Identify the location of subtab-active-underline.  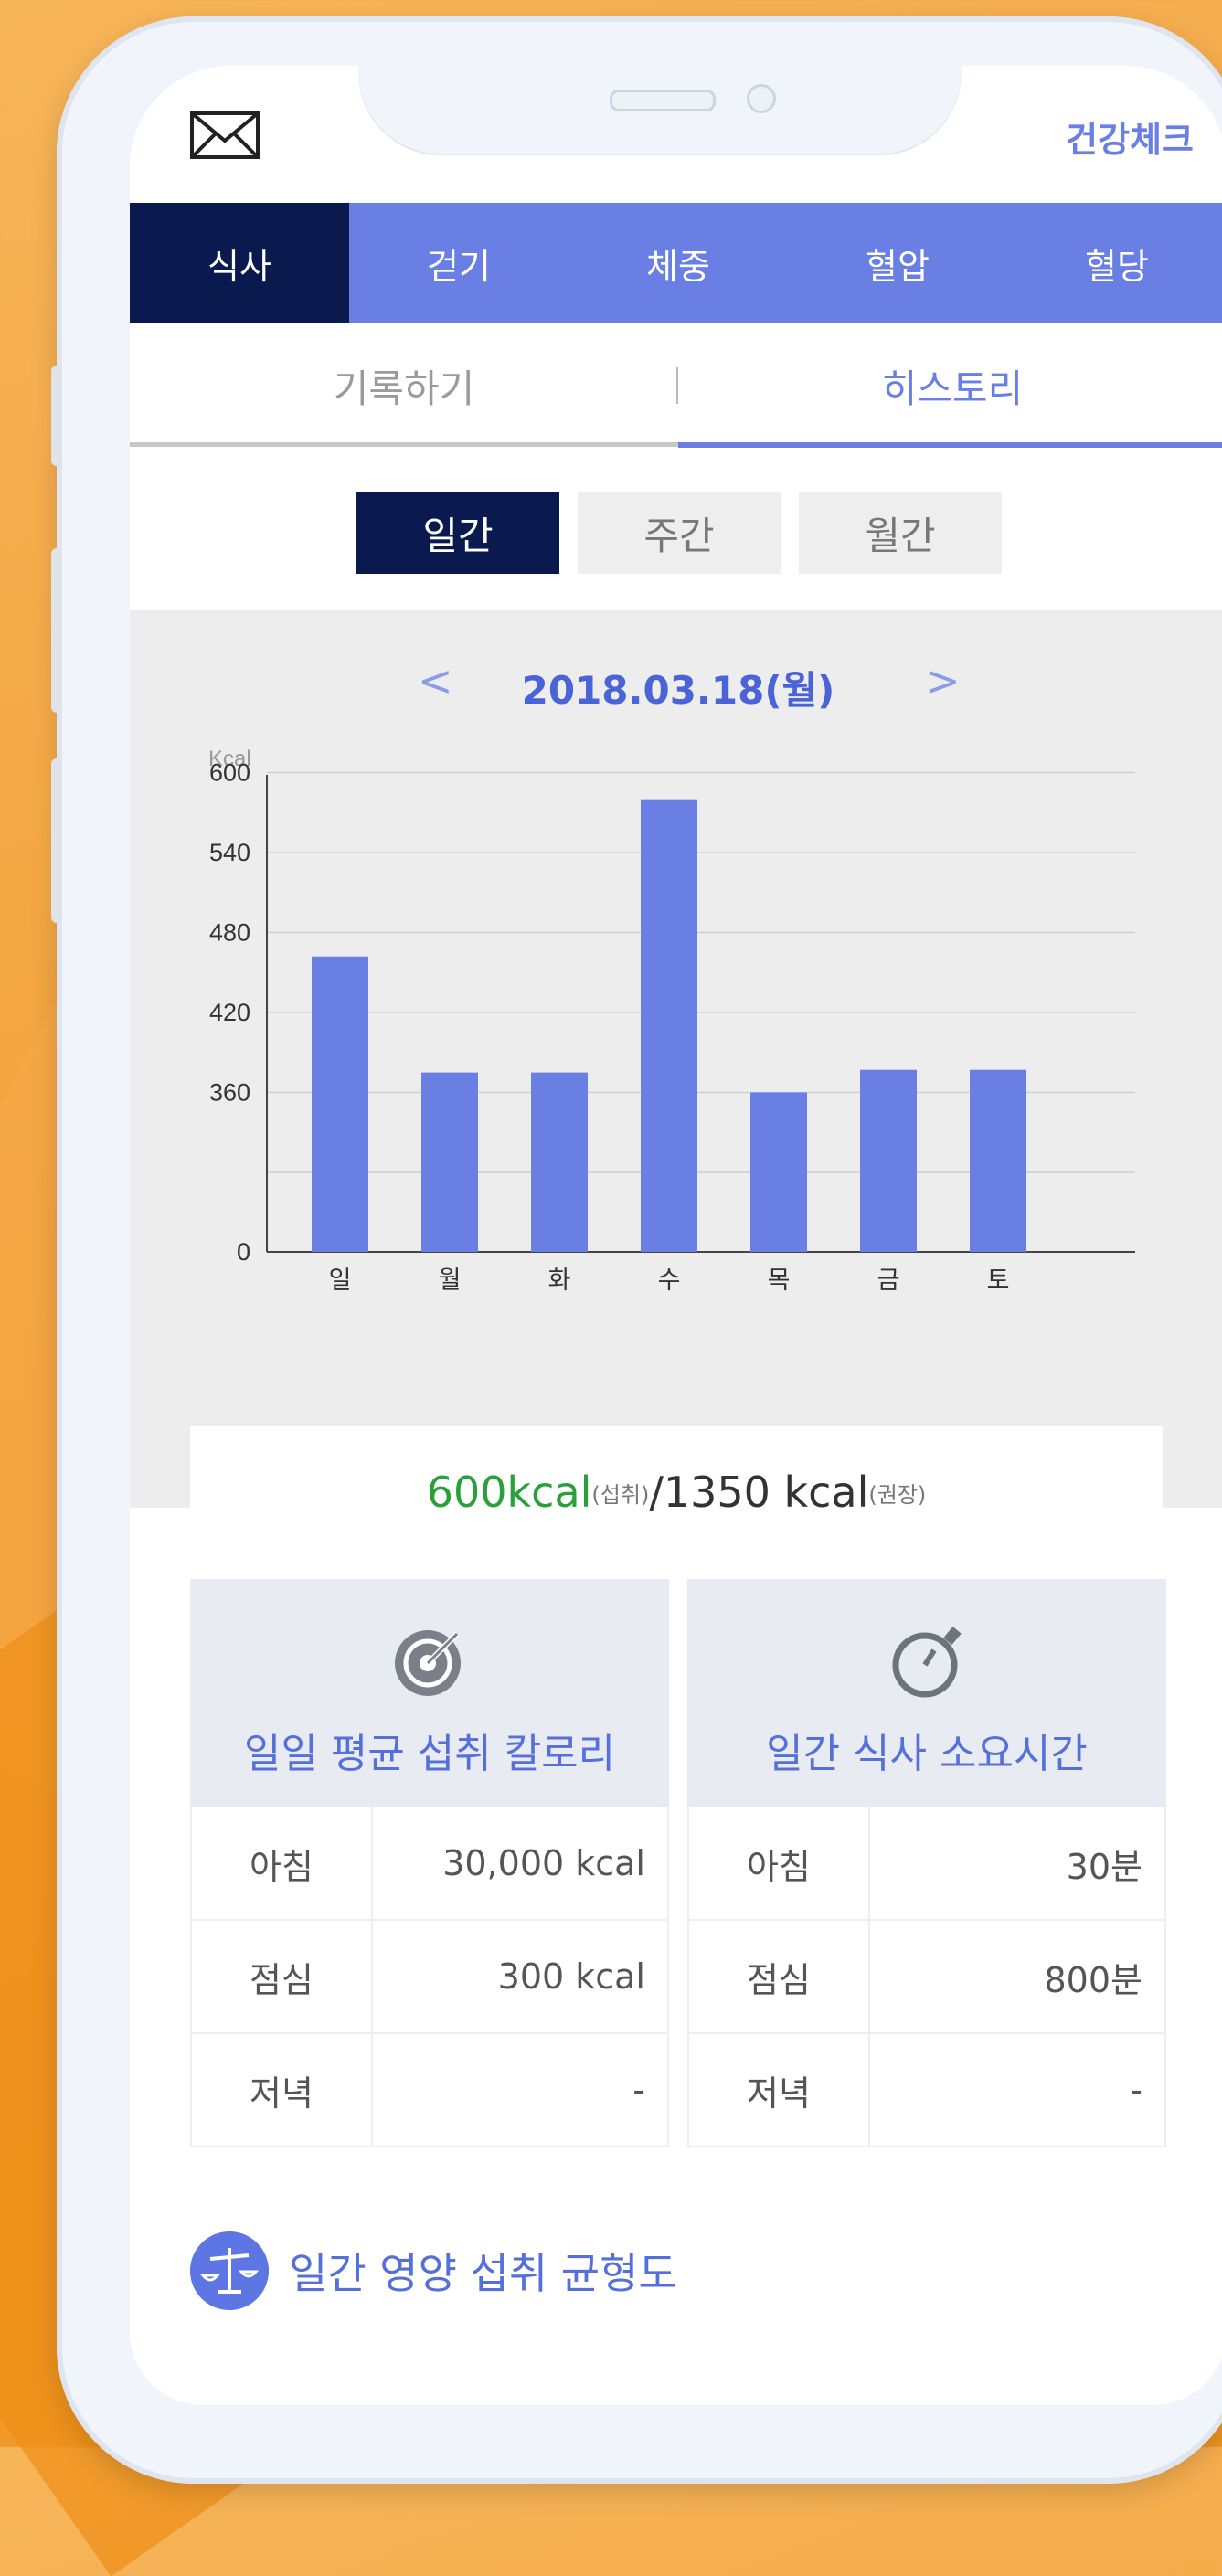
(950, 445).